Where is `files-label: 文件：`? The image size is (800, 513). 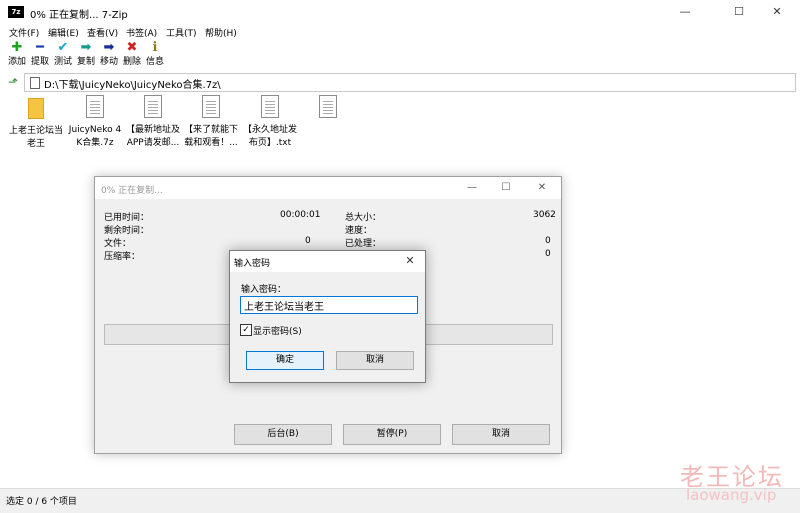 files-label: 文件： is located at coordinates (118, 244).